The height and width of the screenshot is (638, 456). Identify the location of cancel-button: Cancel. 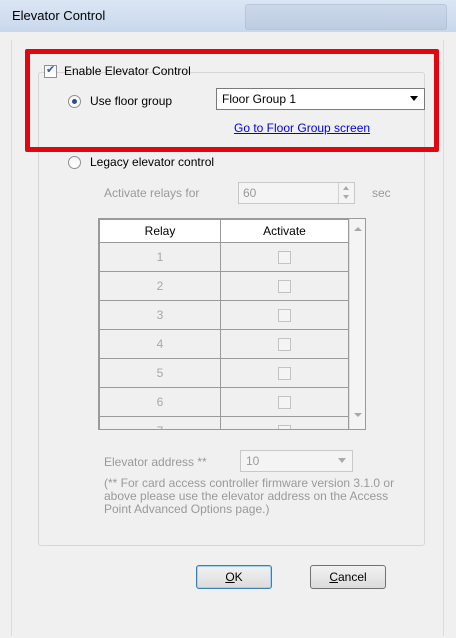
(348, 577).